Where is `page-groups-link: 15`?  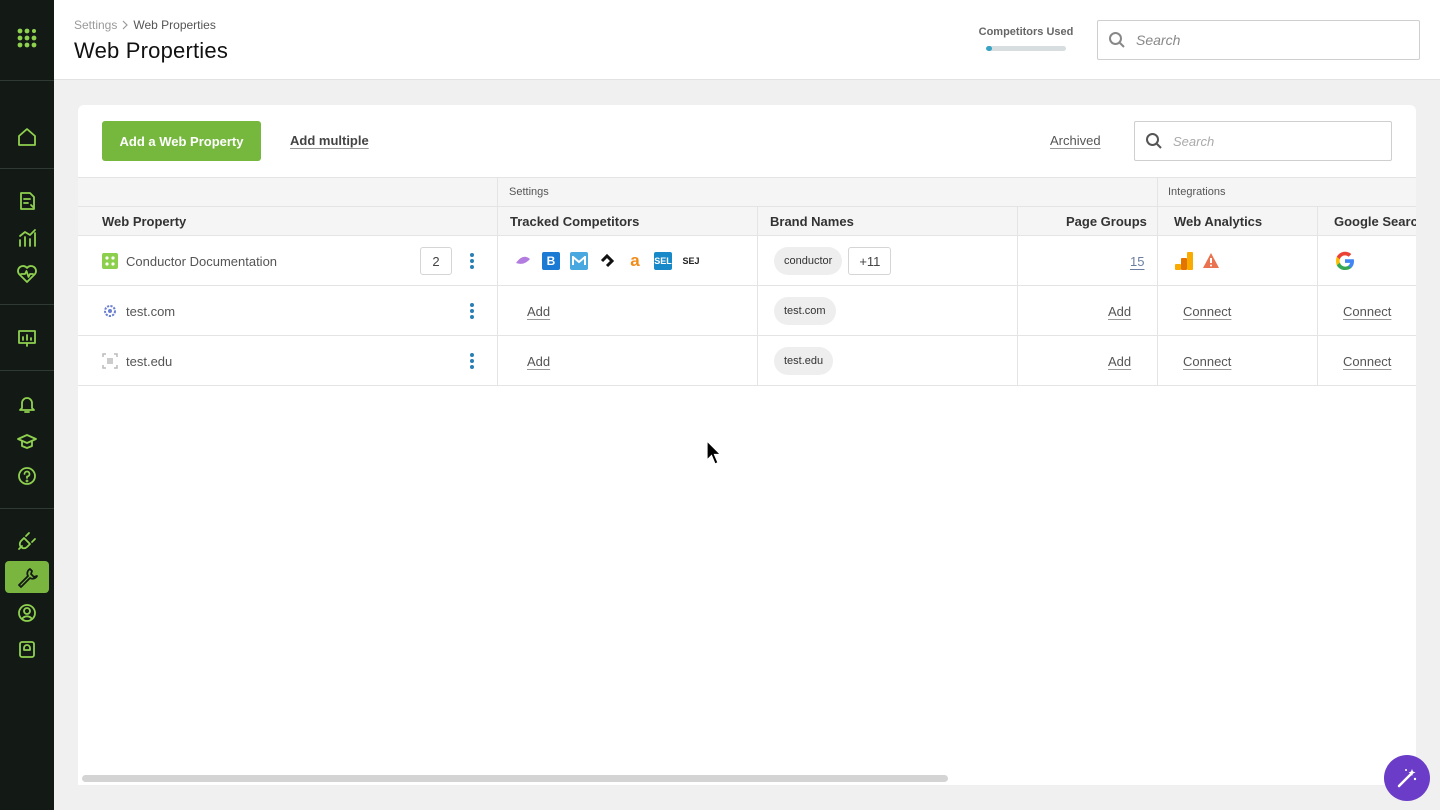 page-groups-link: 15 is located at coordinates (1137, 261).